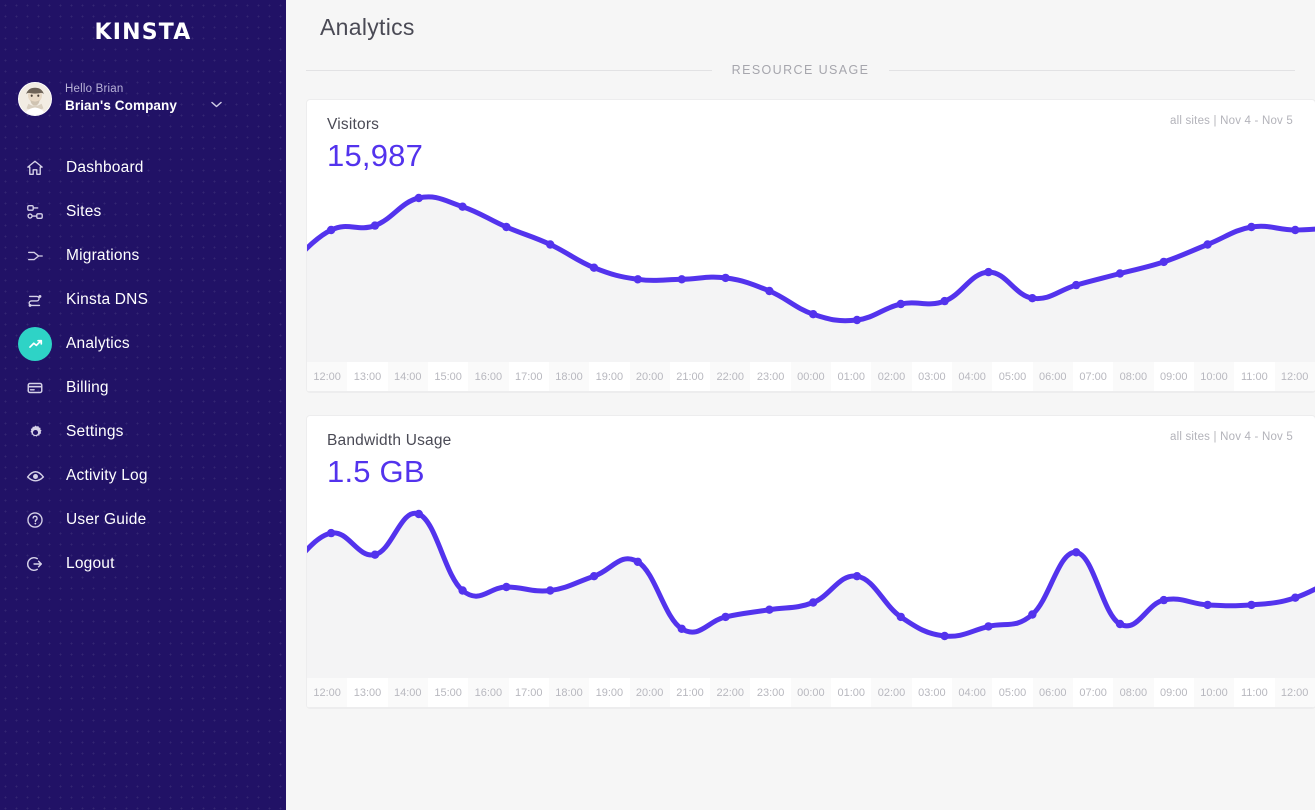 Image resolution: width=1315 pixels, height=810 pixels. I want to click on user-account-switcher: Hello Brian Brian's Company, so click(143, 86).